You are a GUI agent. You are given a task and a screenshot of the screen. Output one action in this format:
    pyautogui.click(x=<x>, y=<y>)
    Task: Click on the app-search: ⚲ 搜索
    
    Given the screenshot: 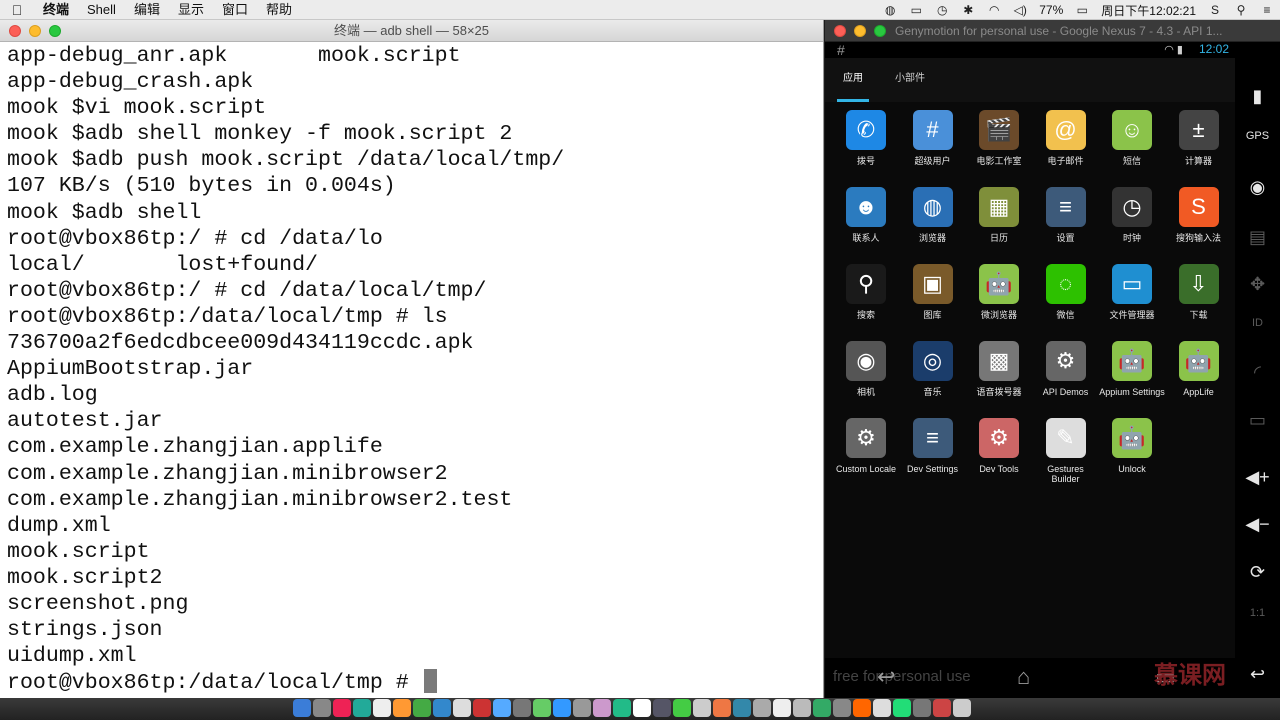 What is the action you would take?
    pyautogui.click(x=866, y=292)
    